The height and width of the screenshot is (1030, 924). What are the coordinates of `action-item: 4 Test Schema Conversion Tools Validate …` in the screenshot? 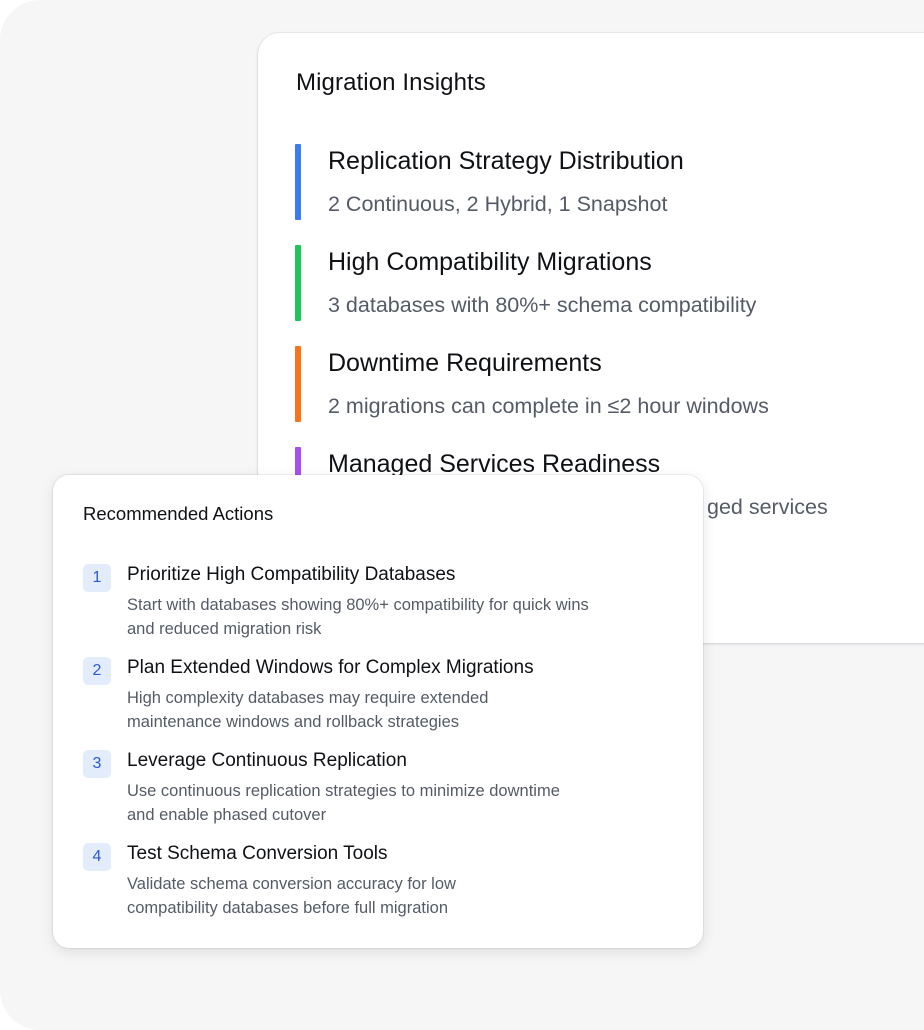 It's located at (383, 883).